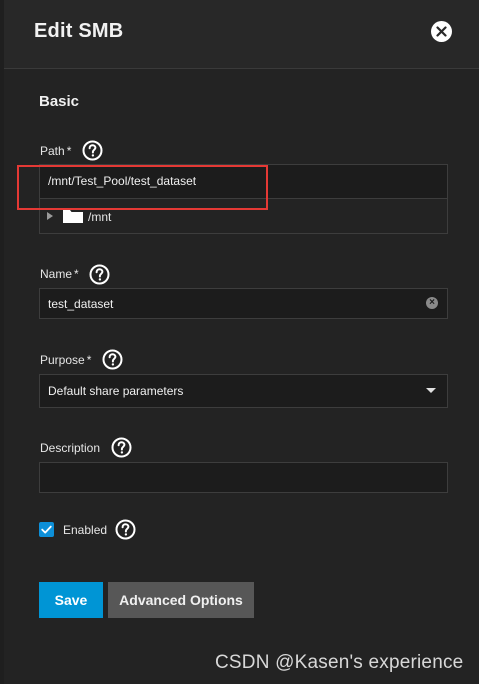 This screenshot has height=684, width=479. Describe the element at coordinates (432, 303) in the screenshot. I see `clear-icon: ×` at that location.